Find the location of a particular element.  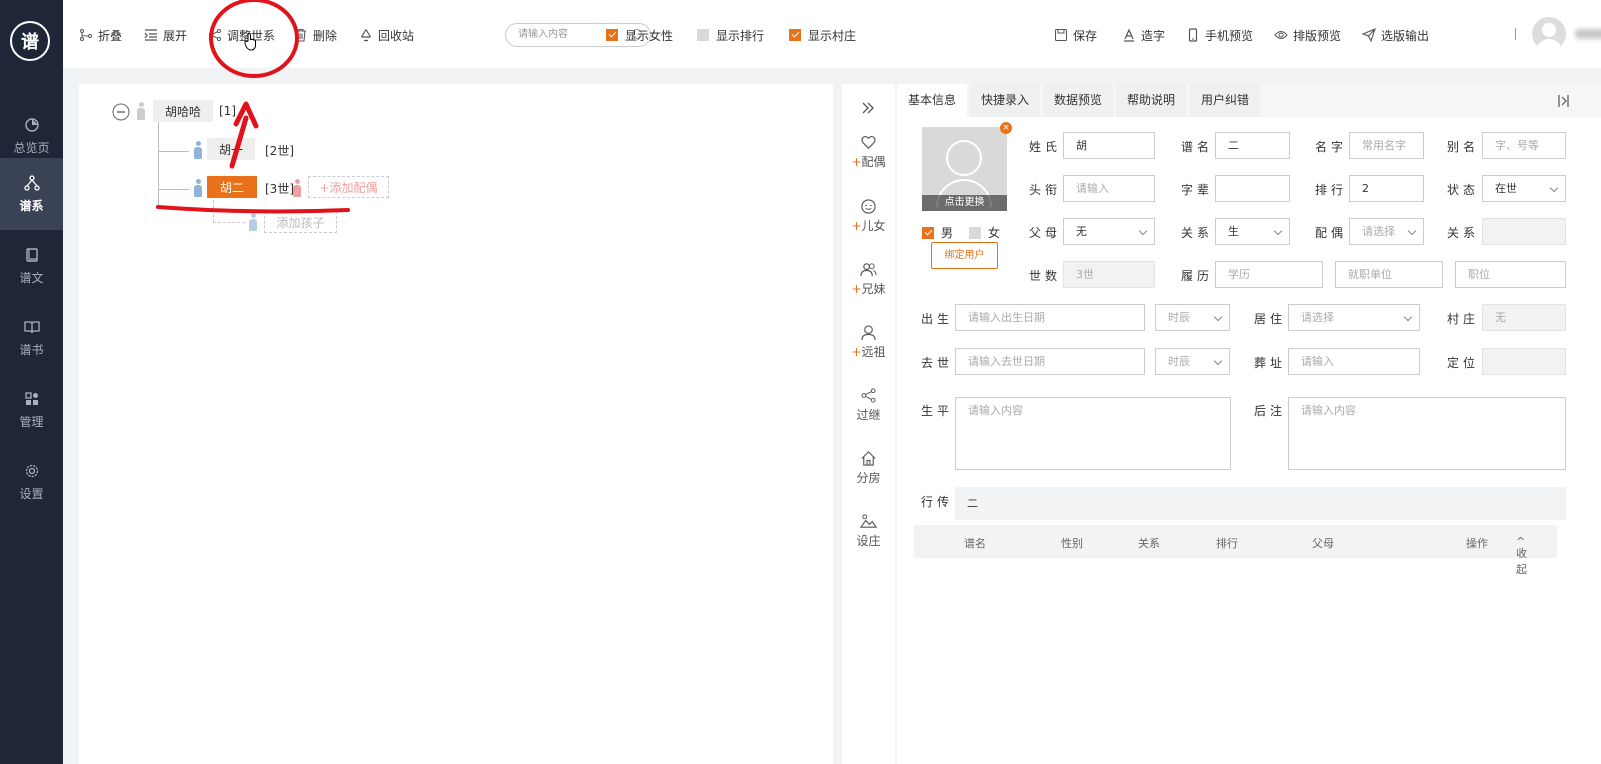

root-generation: [1] is located at coordinates (227, 111).